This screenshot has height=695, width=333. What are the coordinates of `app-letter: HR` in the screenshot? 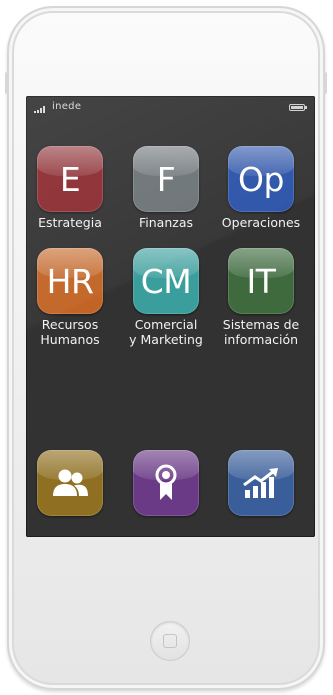 It's located at (70, 281).